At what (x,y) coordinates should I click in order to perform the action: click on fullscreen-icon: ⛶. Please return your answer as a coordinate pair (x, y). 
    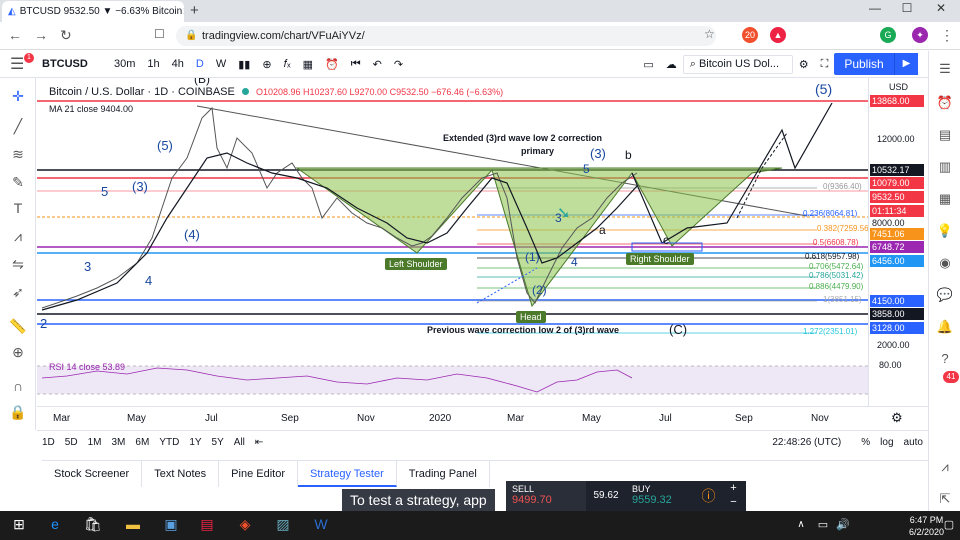
    Looking at the image, I should click on (825, 64).